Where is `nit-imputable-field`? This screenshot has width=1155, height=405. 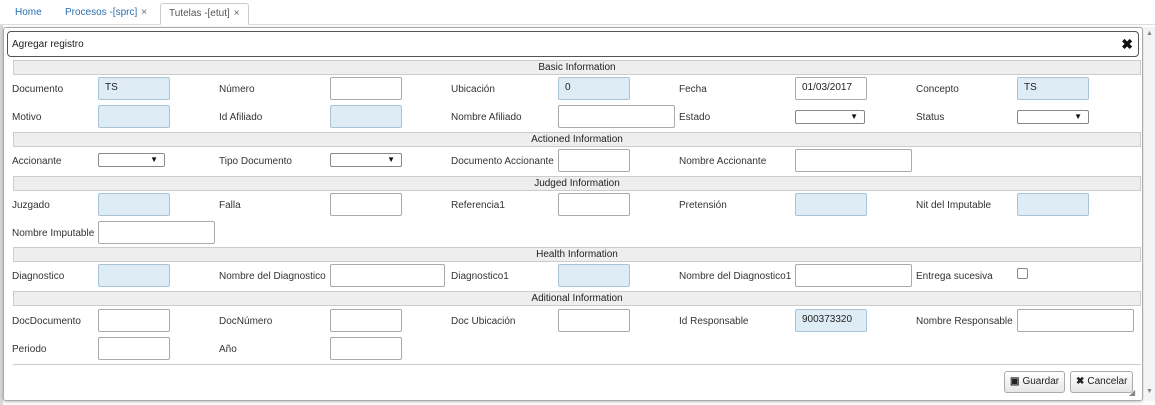
nit-imputable-field is located at coordinates (1053, 204).